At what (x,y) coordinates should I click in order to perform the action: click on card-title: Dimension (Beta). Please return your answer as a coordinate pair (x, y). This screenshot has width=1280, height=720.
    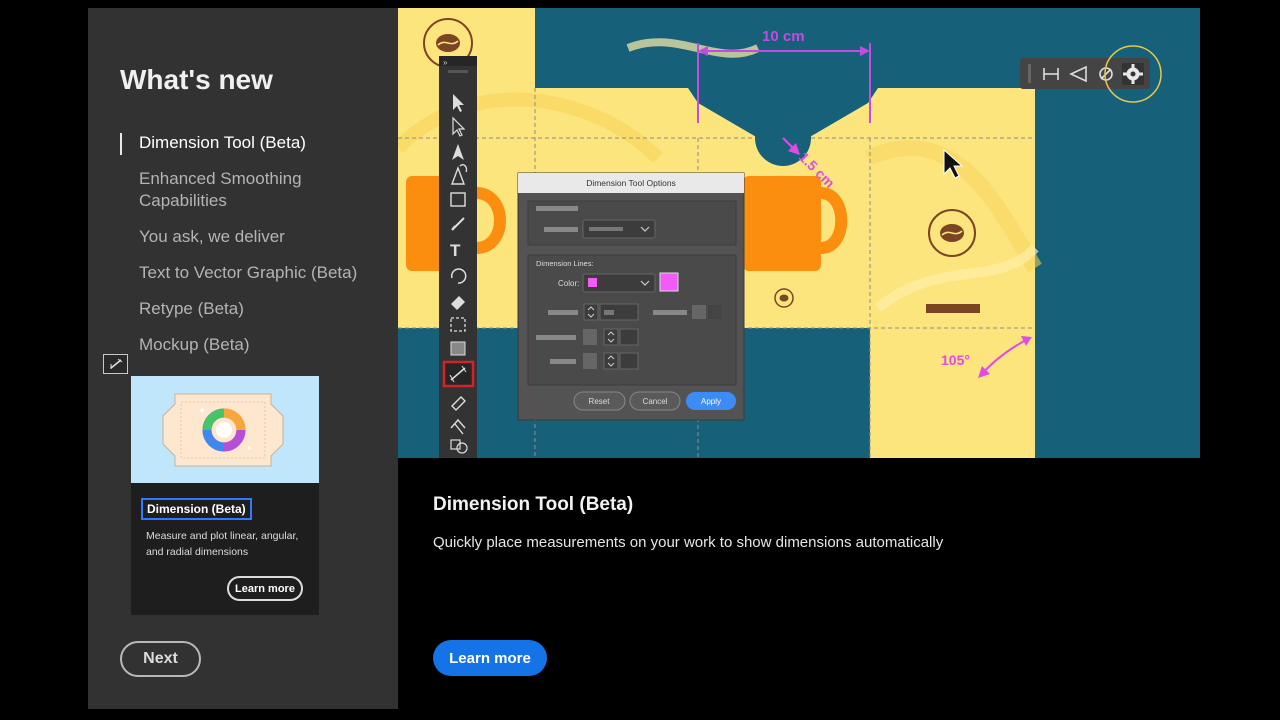
    Looking at the image, I should click on (196, 509).